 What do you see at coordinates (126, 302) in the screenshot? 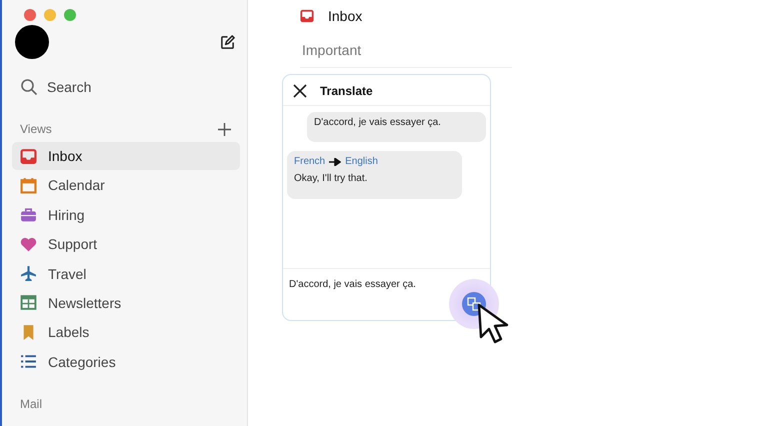
I see `sidebar-item: Newsletters` at bounding box center [126, 302].